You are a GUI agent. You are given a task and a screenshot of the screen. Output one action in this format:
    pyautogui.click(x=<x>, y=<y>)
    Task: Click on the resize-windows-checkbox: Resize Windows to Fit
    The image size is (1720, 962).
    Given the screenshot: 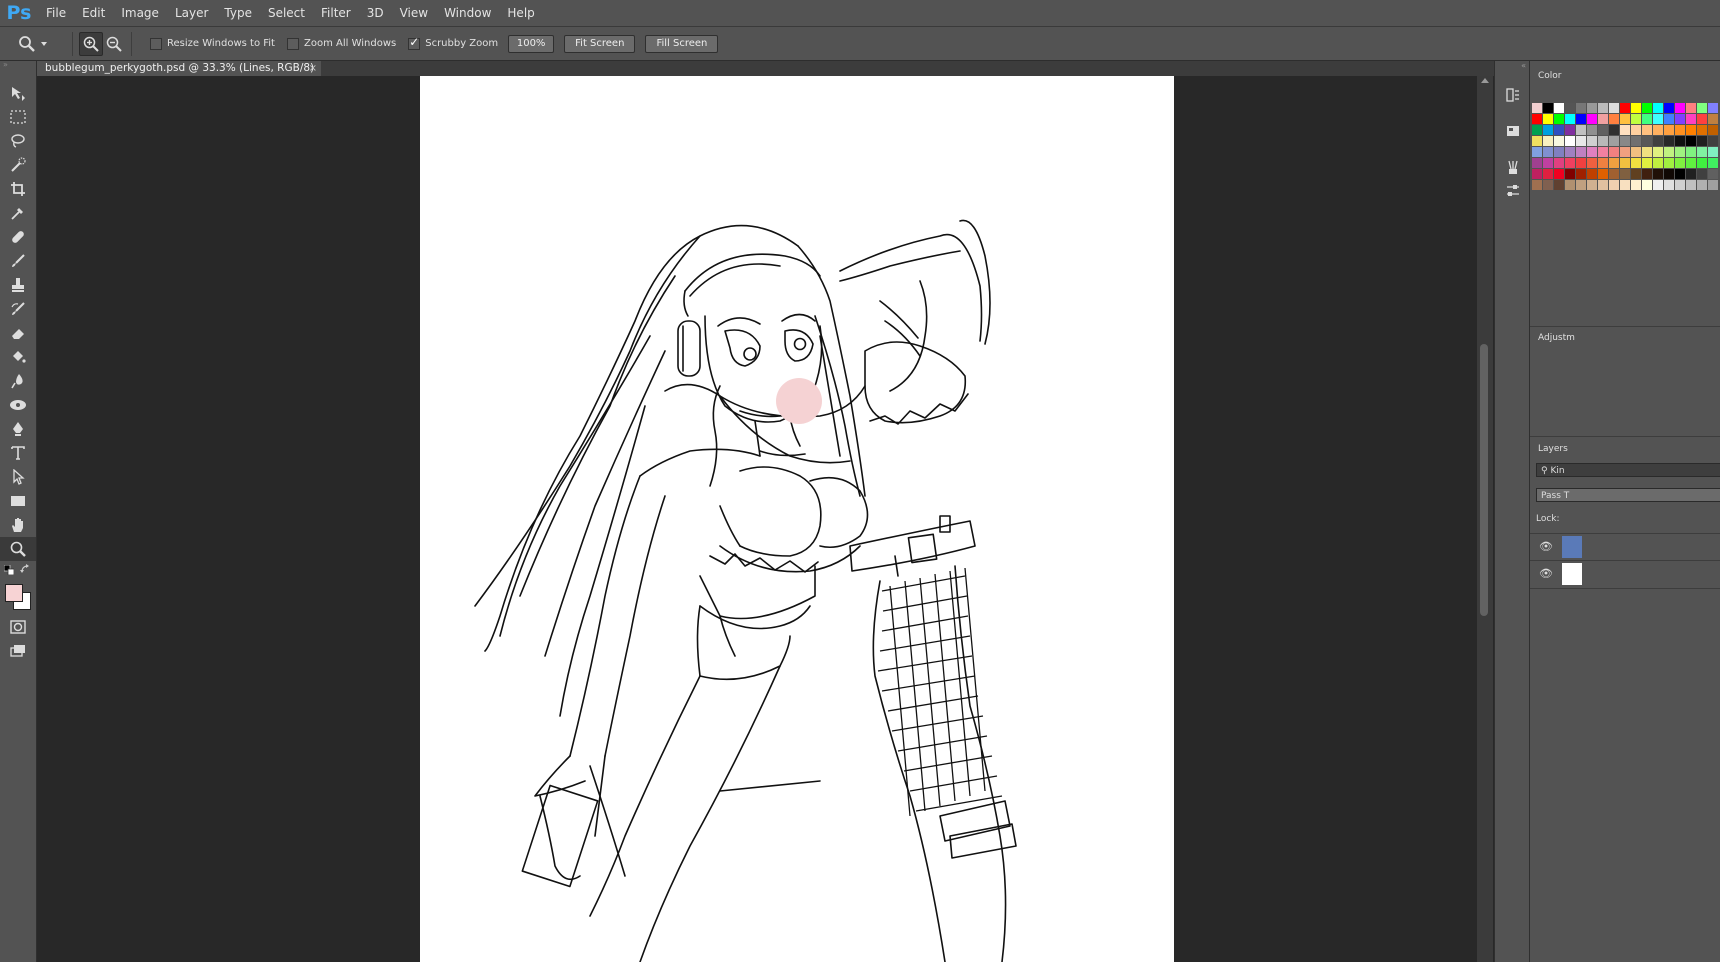 What is the action you would take?
    pyautogui.click(x=212, y=43)
    